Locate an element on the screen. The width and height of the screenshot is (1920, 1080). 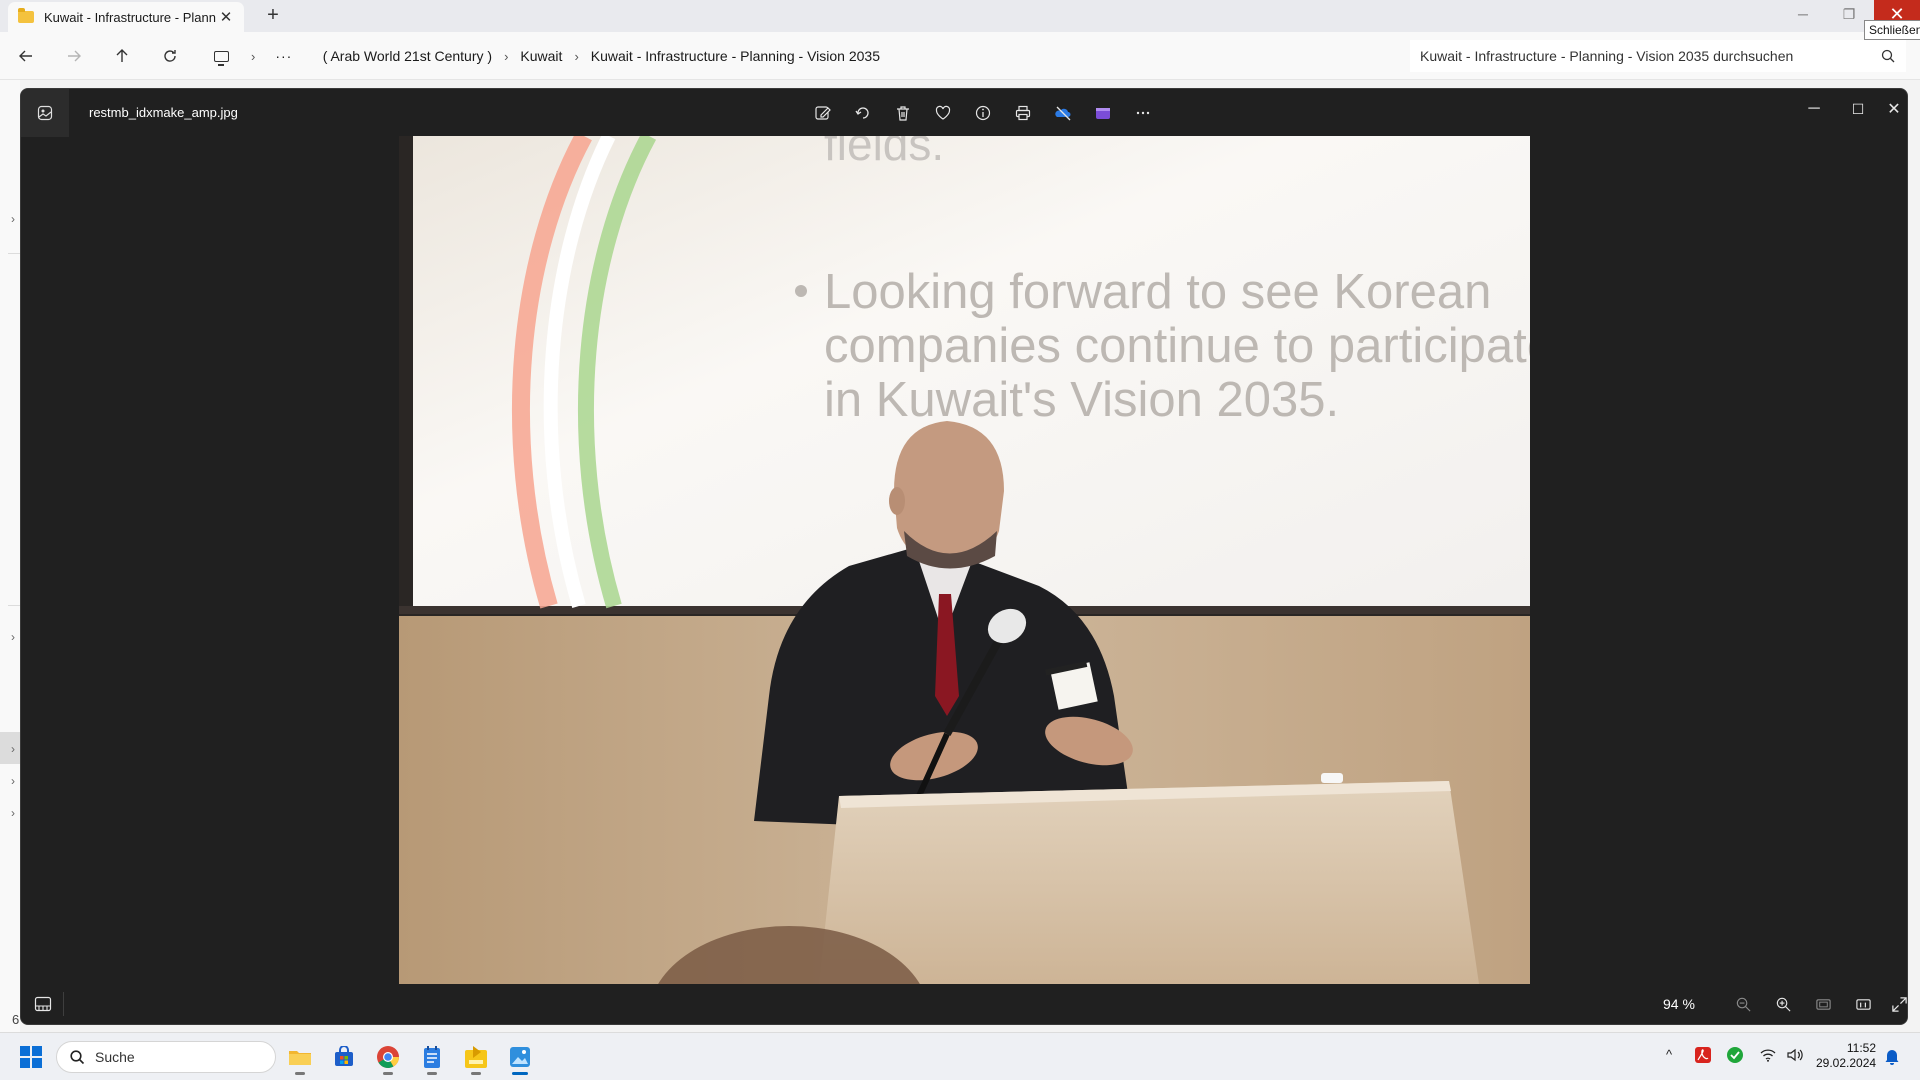
onedrive-button is located at coordinates (1063, 113).